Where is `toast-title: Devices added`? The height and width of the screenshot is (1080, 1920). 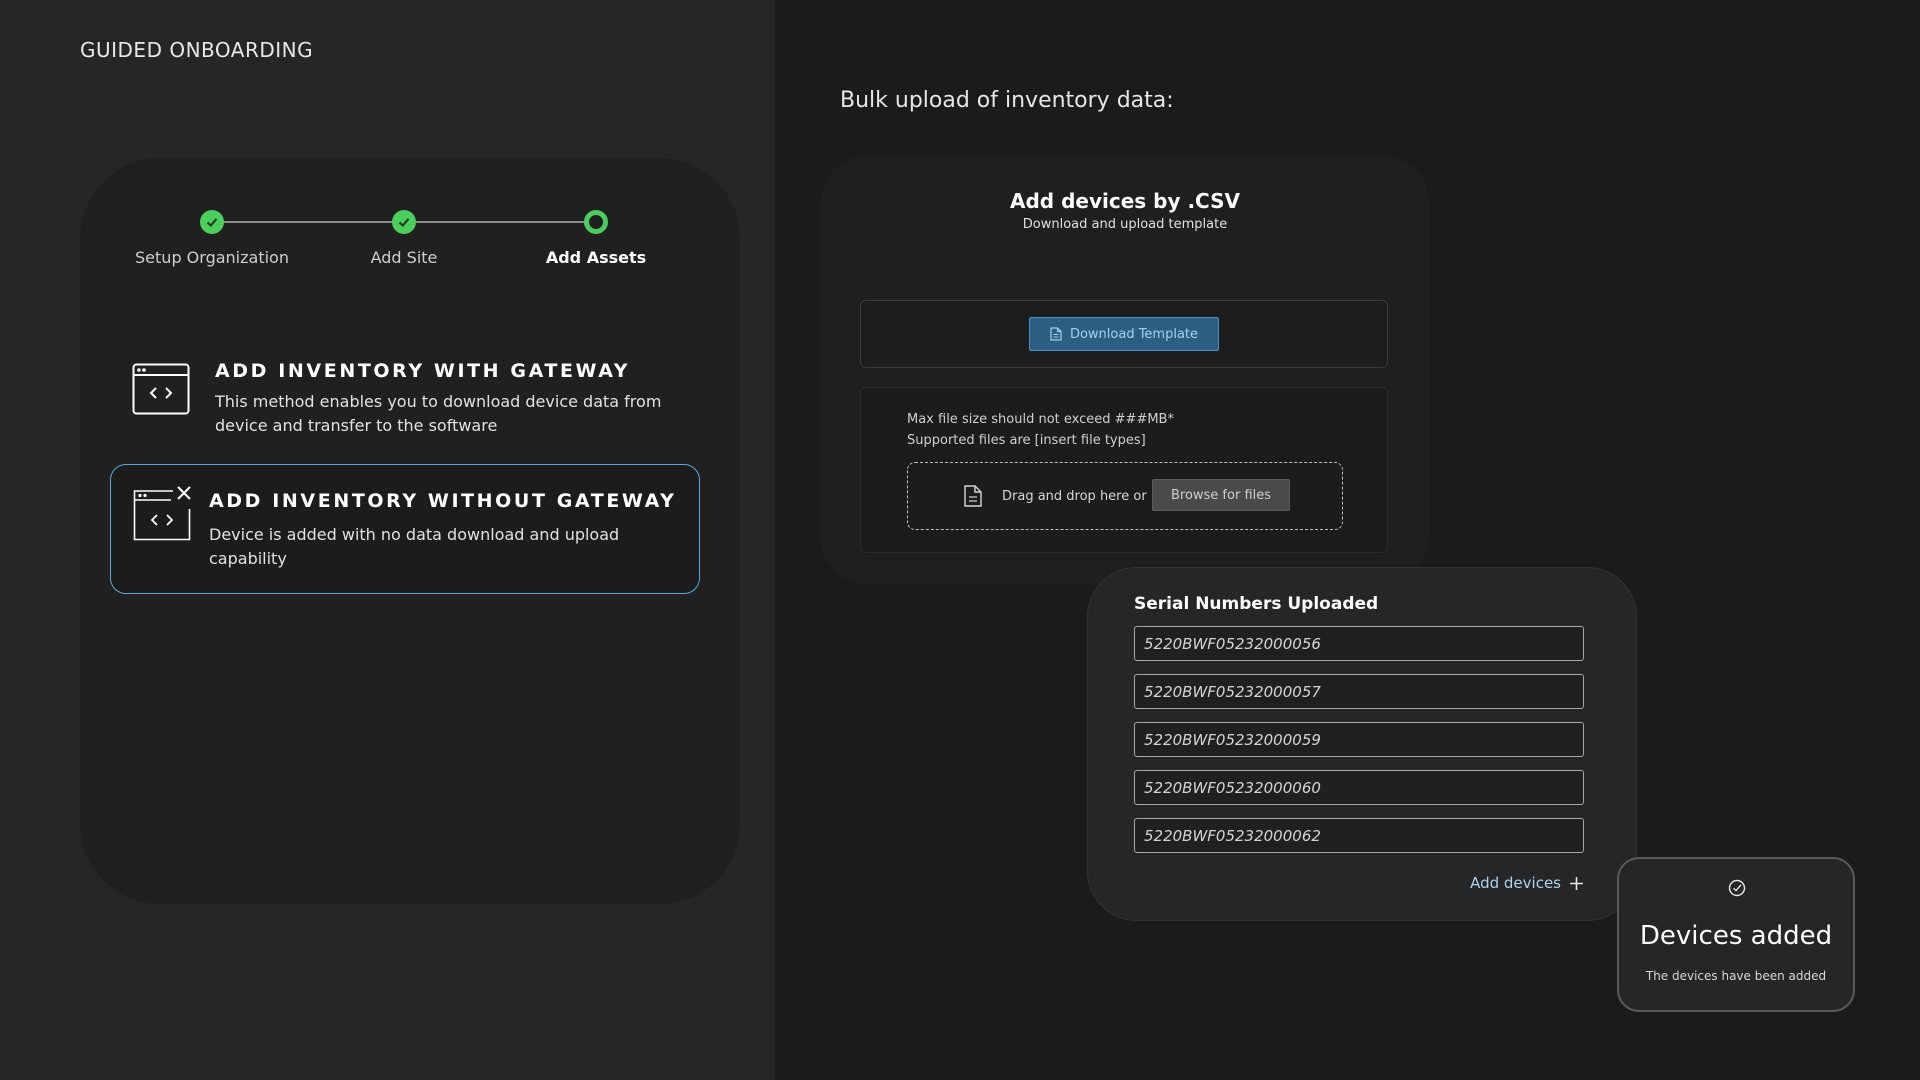
toast-title: Devices added is located at coordinates (1736, 936).